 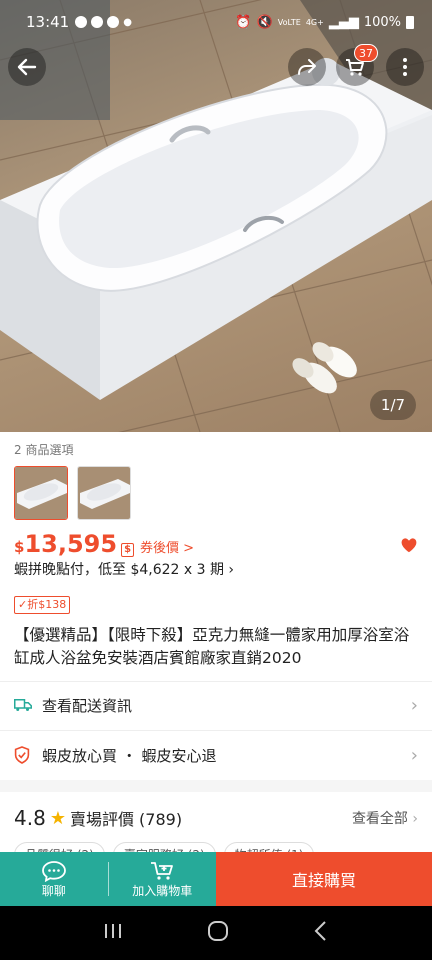 I want to click on secondary-actions: 聊聊 加入購物車, so click(x=108, y=879).